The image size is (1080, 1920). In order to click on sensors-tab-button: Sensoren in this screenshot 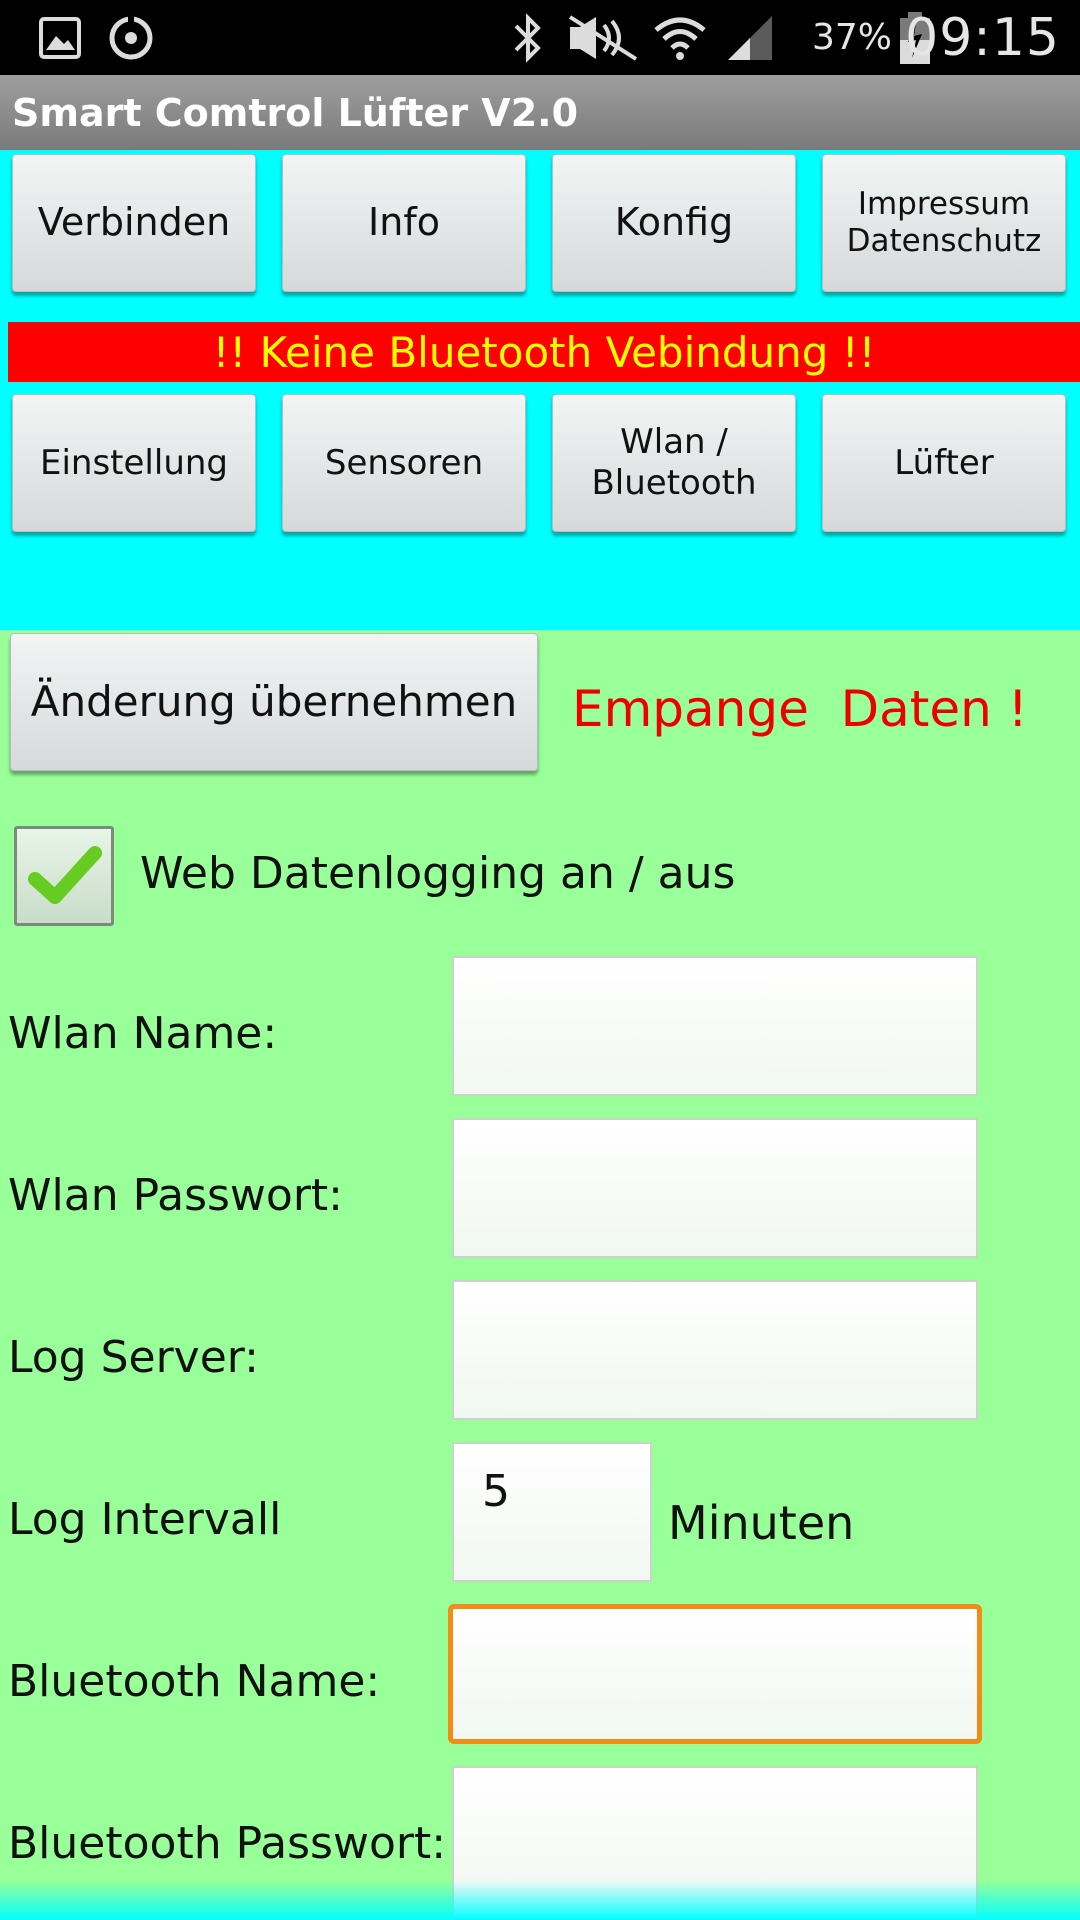, I will do `click(404, 463)`.